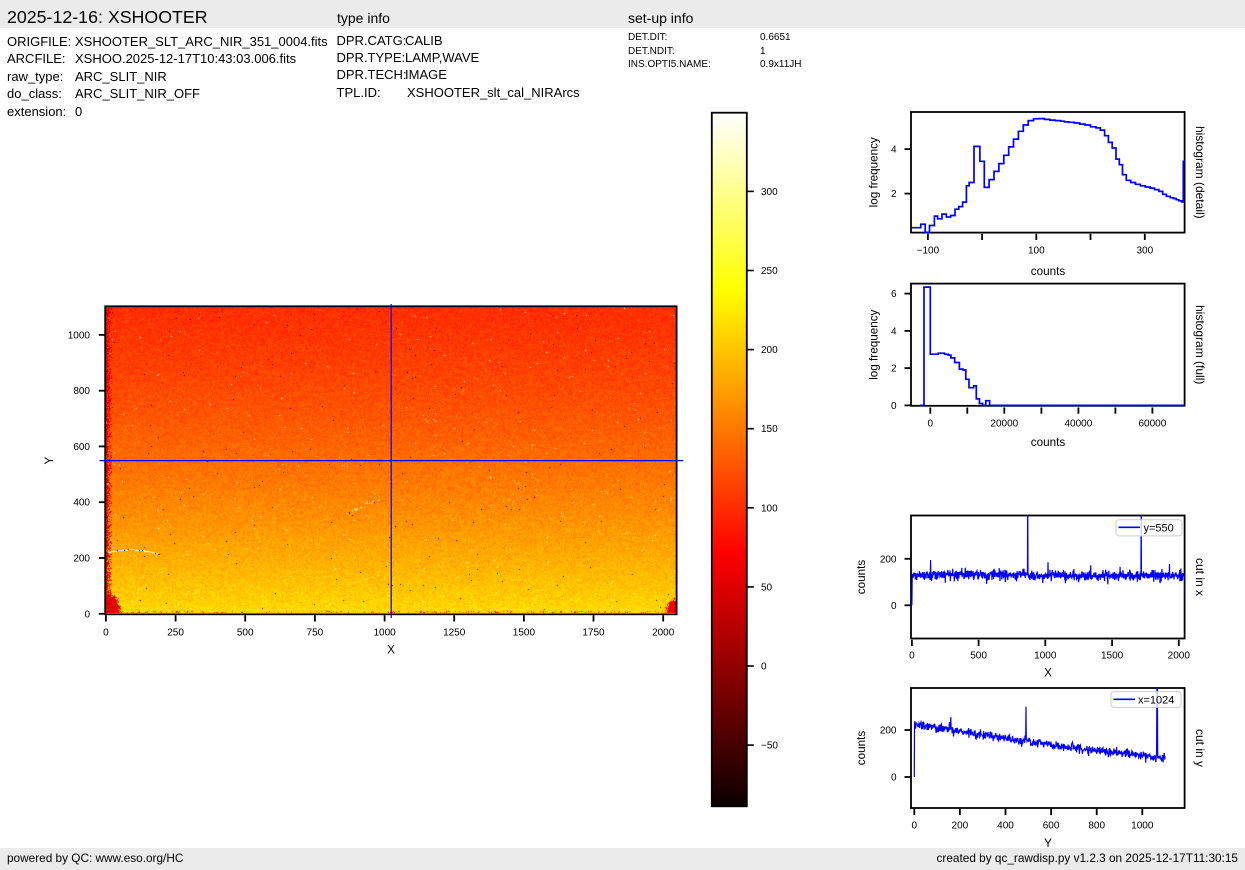 The height and width of the screenshot is (870, 1245). Describe the element at coordinates (1200, 577) in the screenshot. I see `svg-text: cut in x` at that location.